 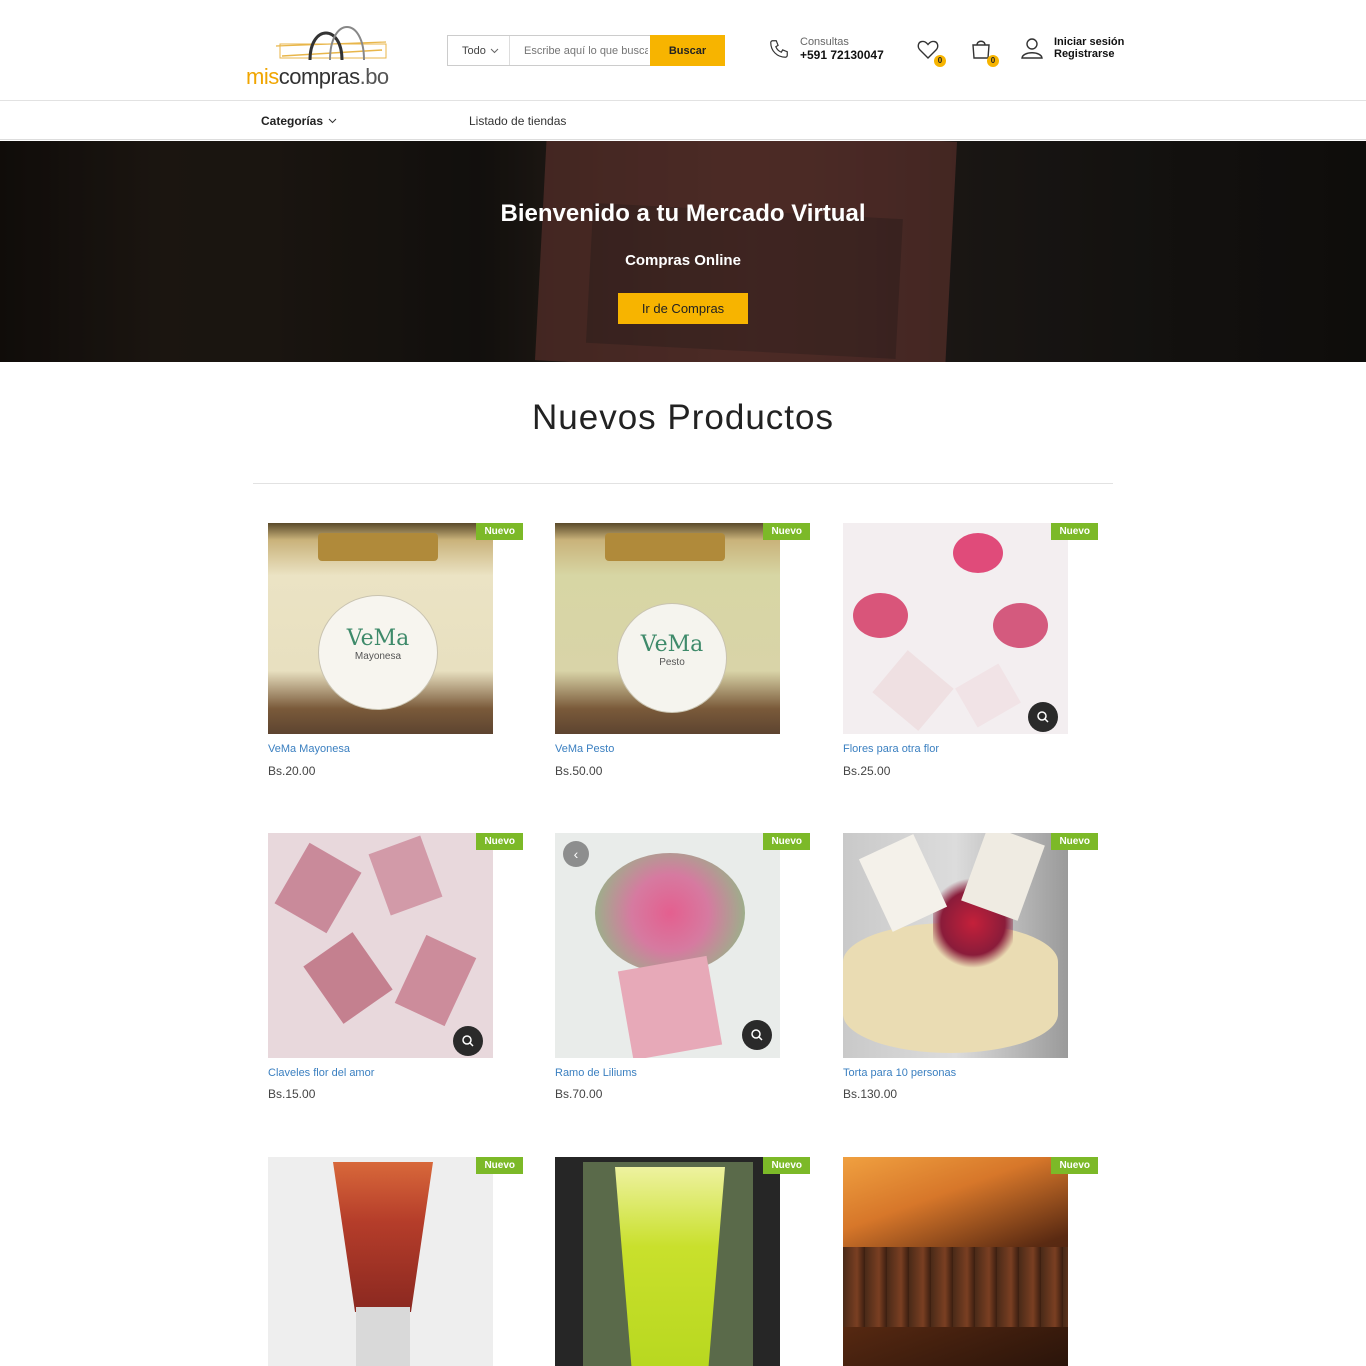 I want to click on search-button: Buscar, so click(x=687, y=50).